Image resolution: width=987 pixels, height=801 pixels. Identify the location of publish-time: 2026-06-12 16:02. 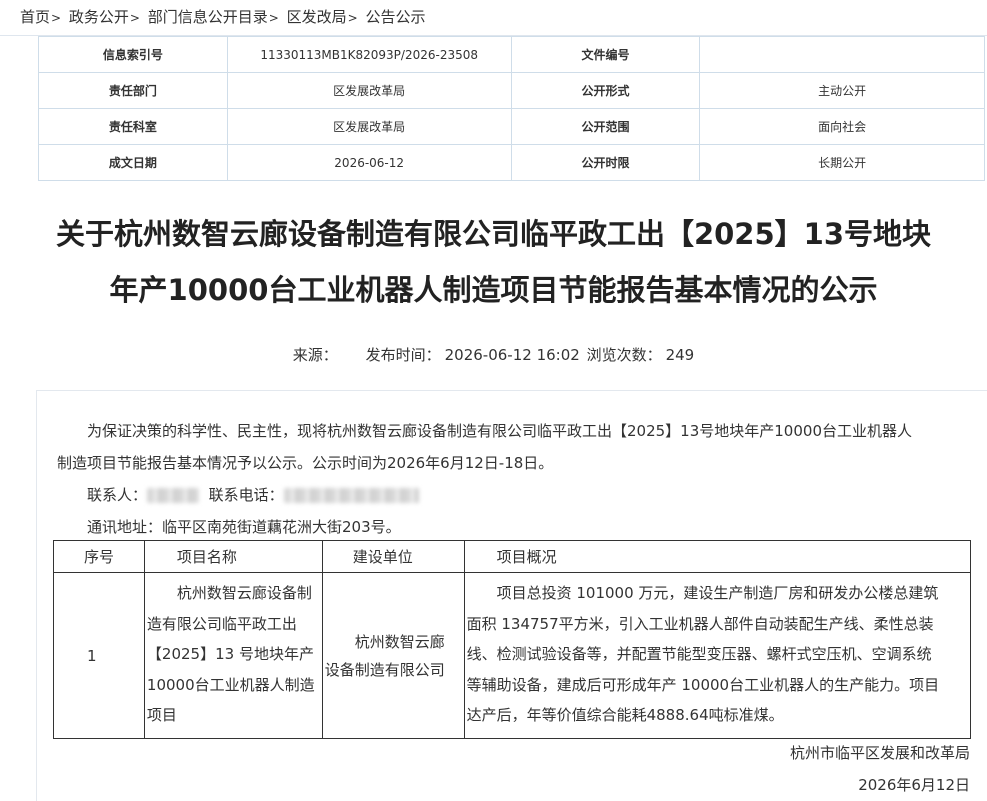
(512, 355).